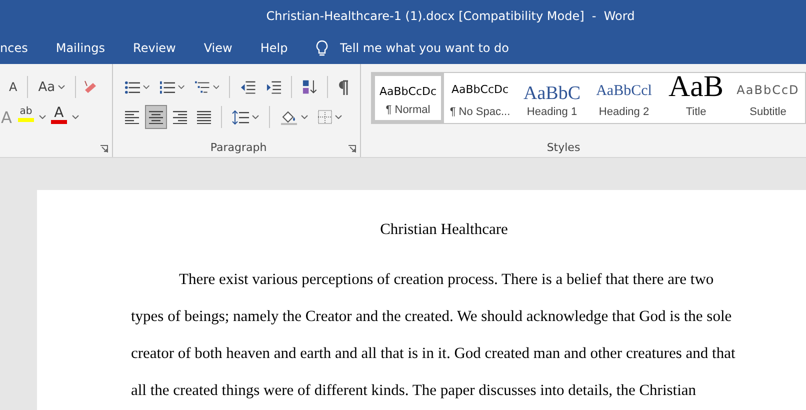 This screenshot has width=806, height=410. I want to click on shrink-font-button: A, so click(11, 87).